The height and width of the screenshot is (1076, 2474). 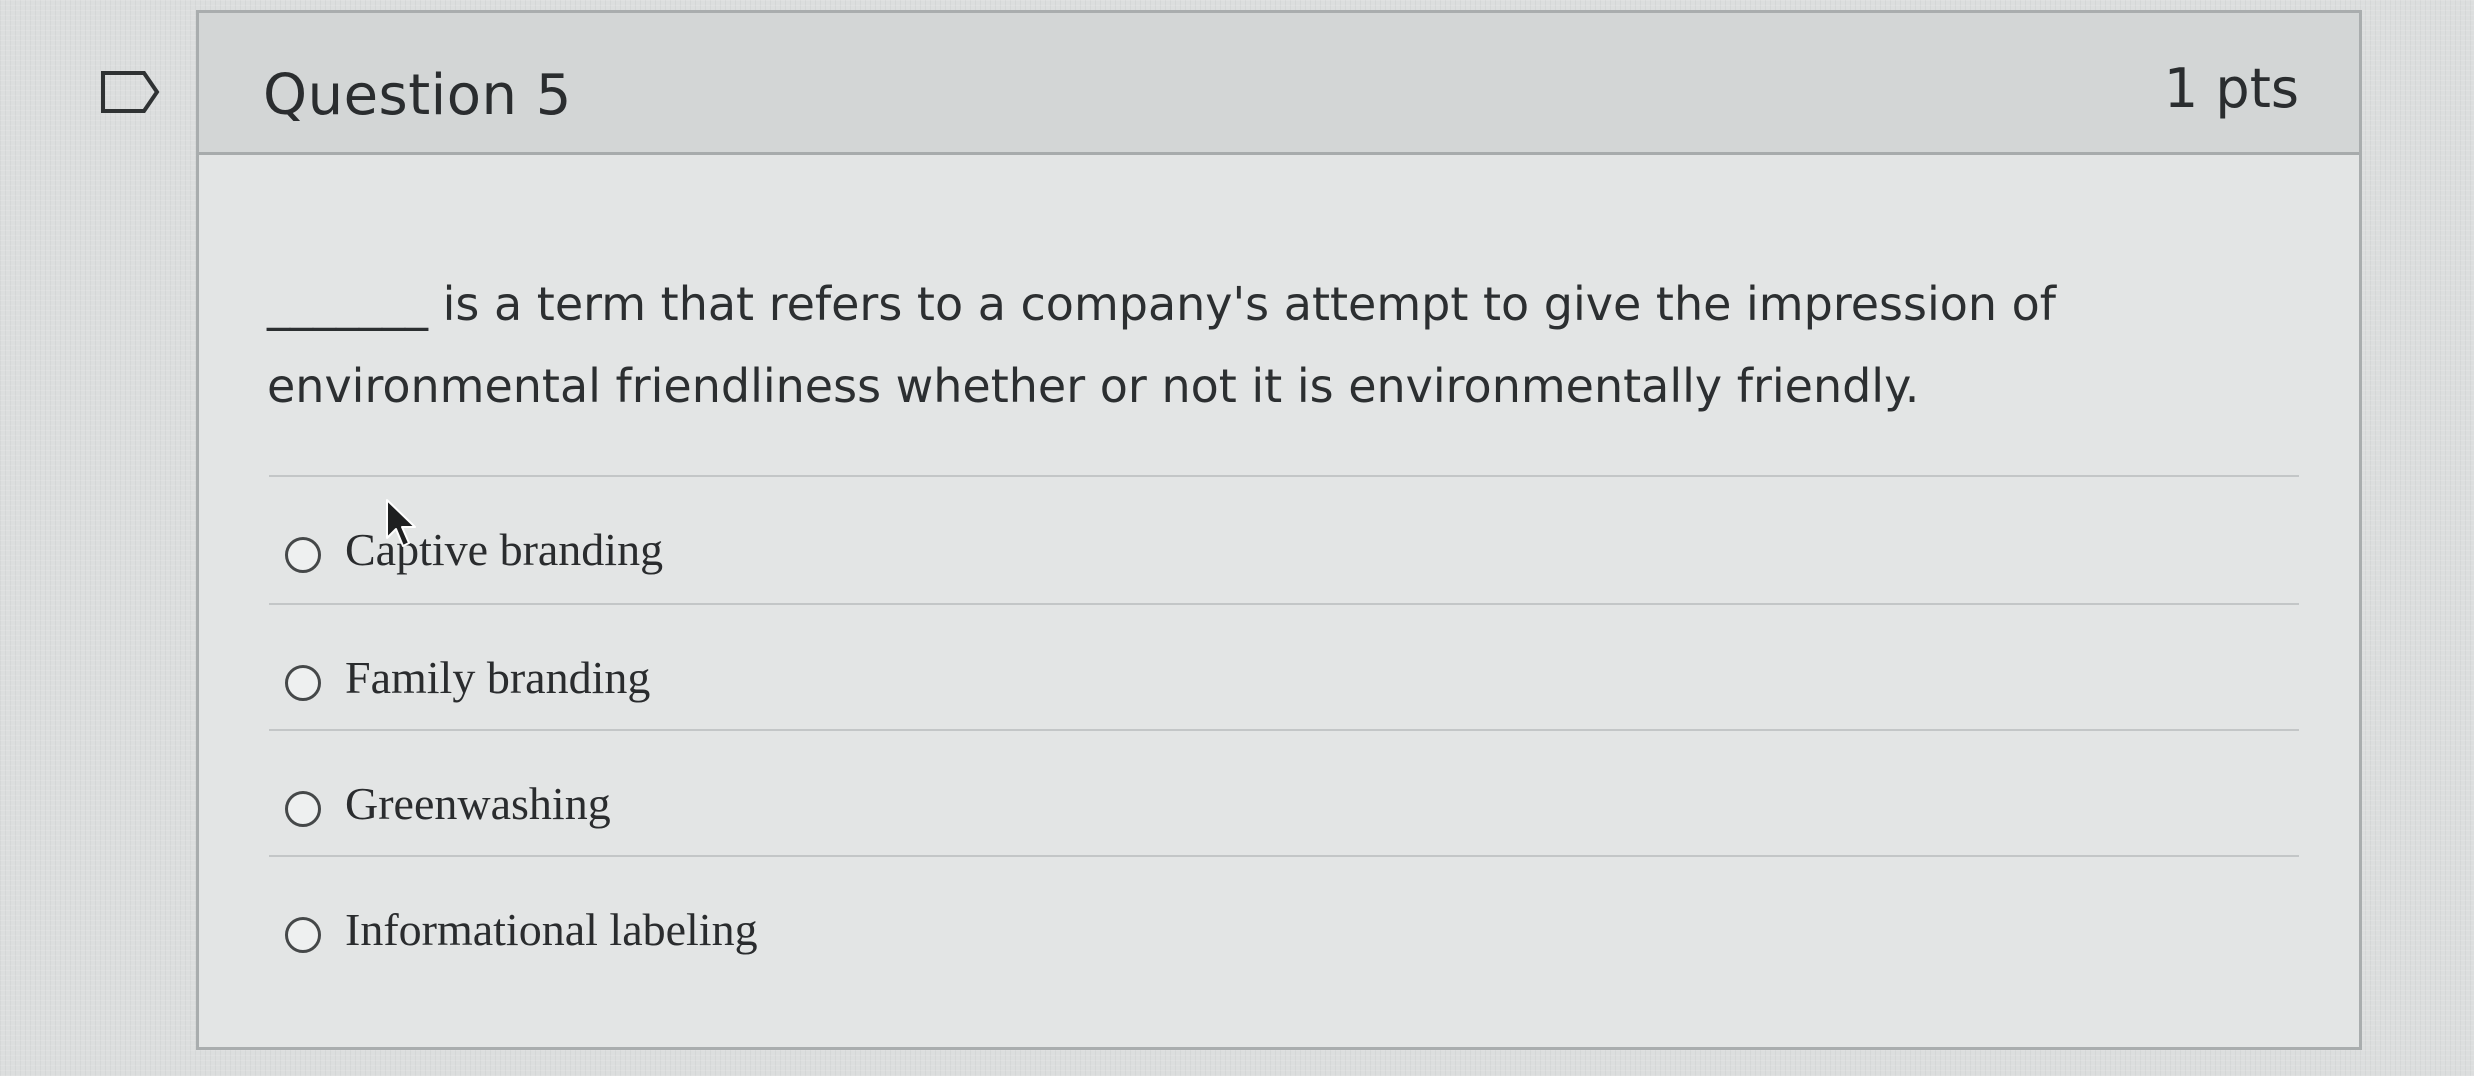 What do you see at coordinates (130, 92) in the screenshot?
I see `bookmark-flag-icon` at bounding box center [130, 92].